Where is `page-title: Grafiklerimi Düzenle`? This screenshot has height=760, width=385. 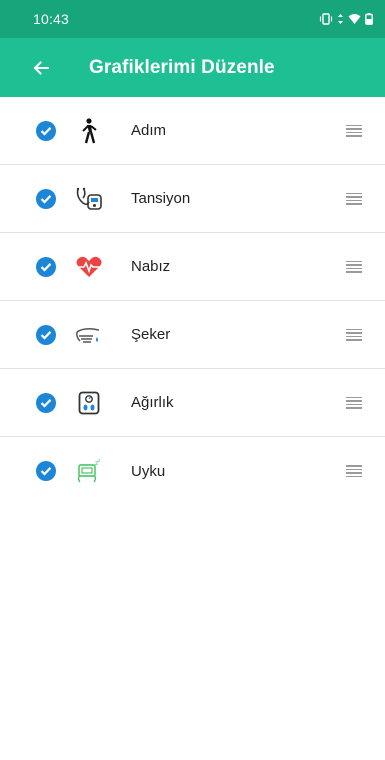 page-title: Grafiklerimi Düzenle is located at coordinates (182, 67).